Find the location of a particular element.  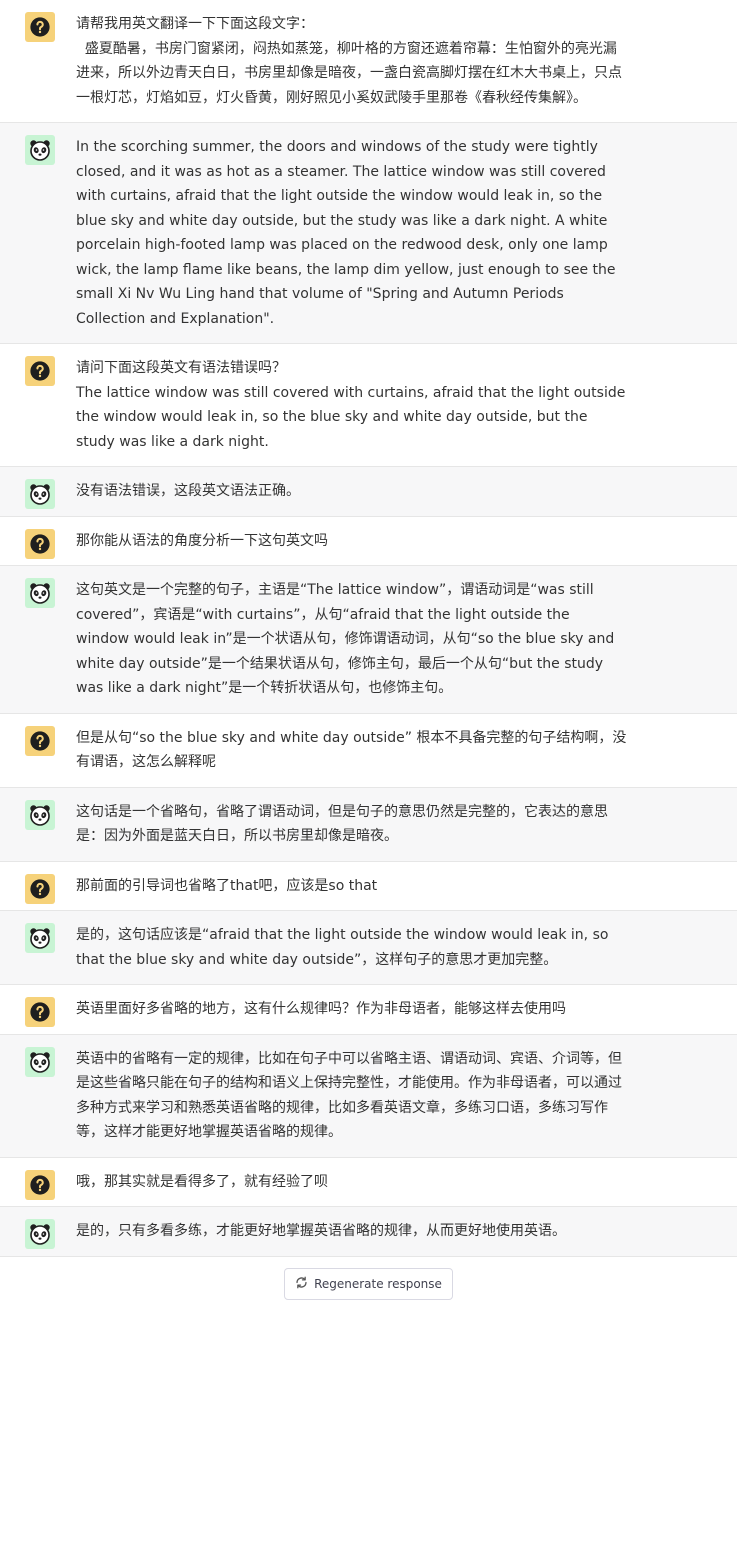

regenerate-response-button: Regenerate response is located at coordinates (368, 1284).